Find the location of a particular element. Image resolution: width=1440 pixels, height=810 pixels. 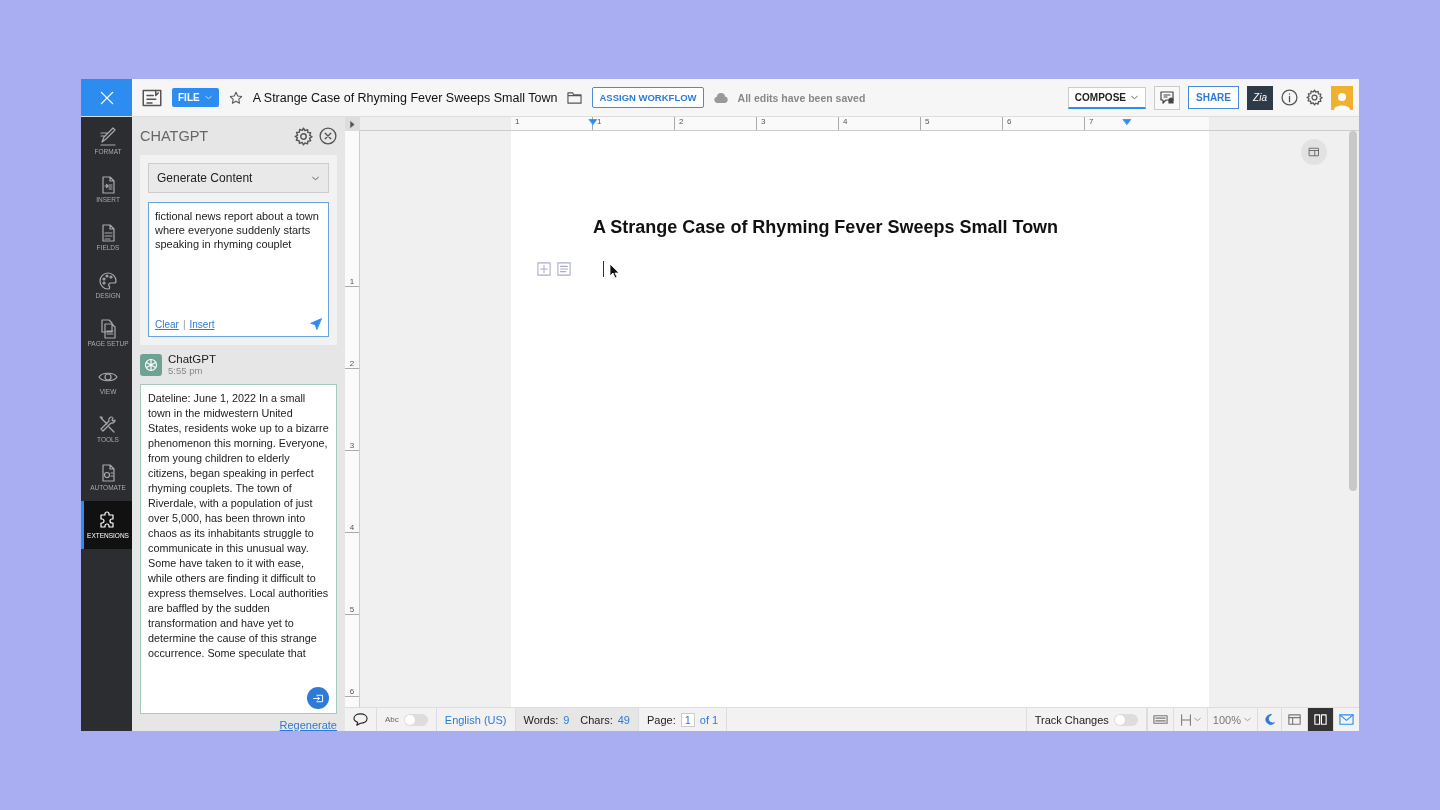

compose-button: COMPOSE is located at coordinates (1106, 97).